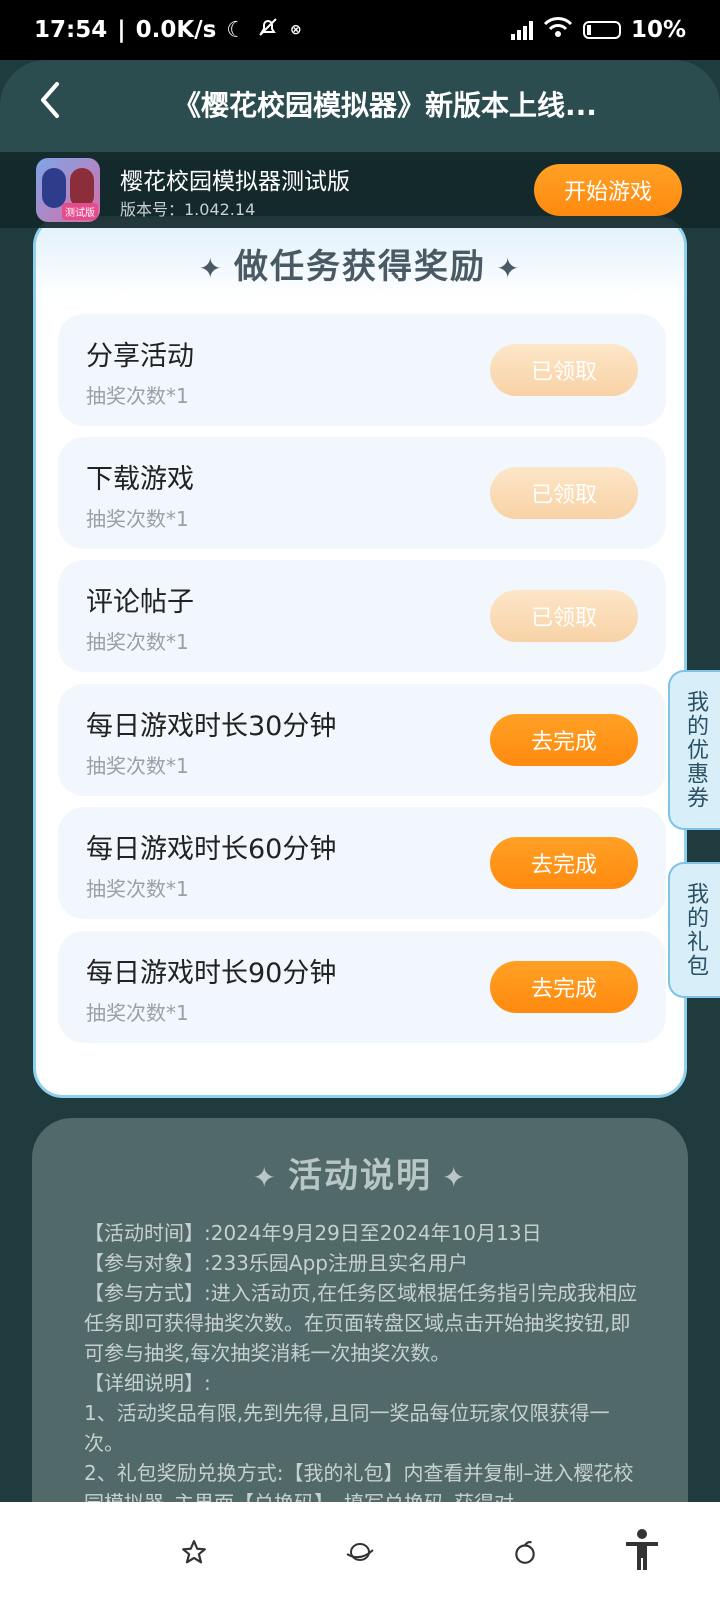 The height and width of the screenshot is (1600, 720). I want to click on description-title: ✦ 活动说明 ✦, so click(360, 1176).